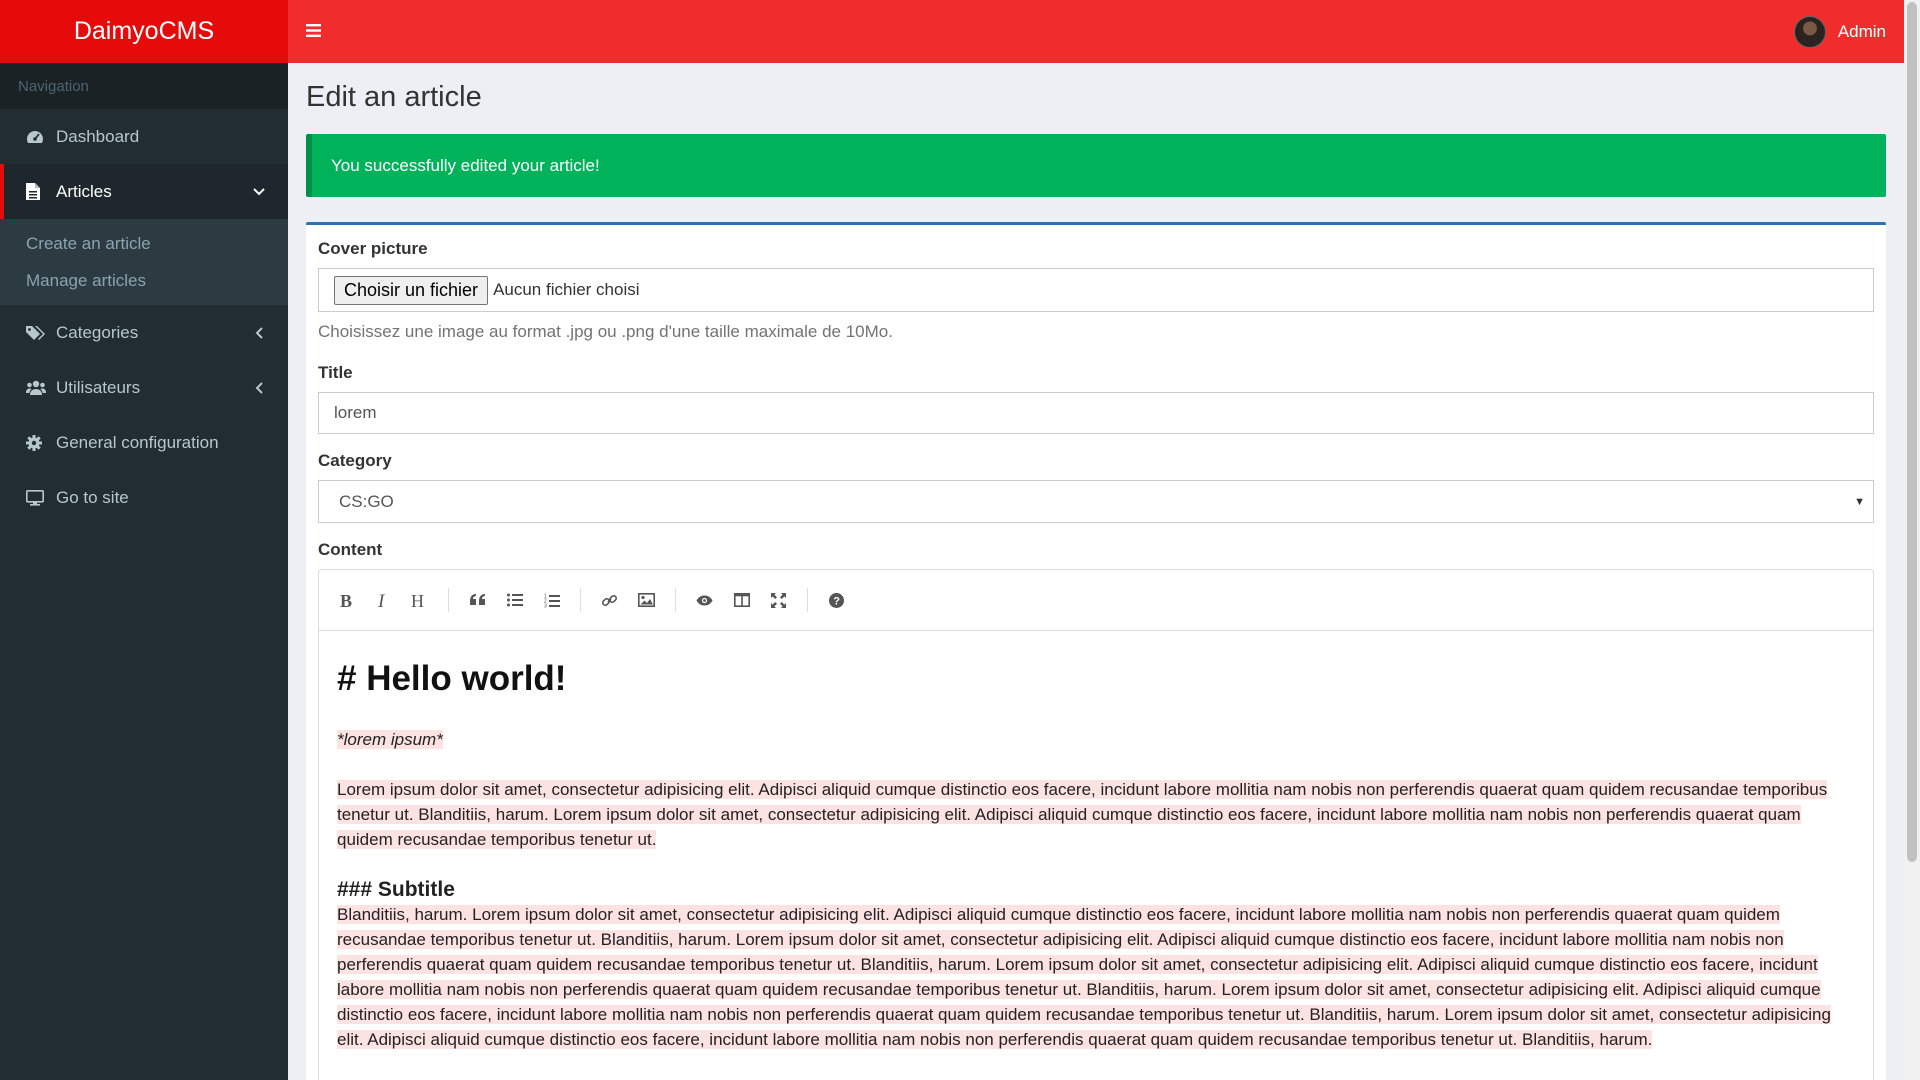 The height and width of the screenshot is (1080, 1920). Describe the element at coordinates (741, 600) in the screenshot. I see `side-by-side-icon` at that location.